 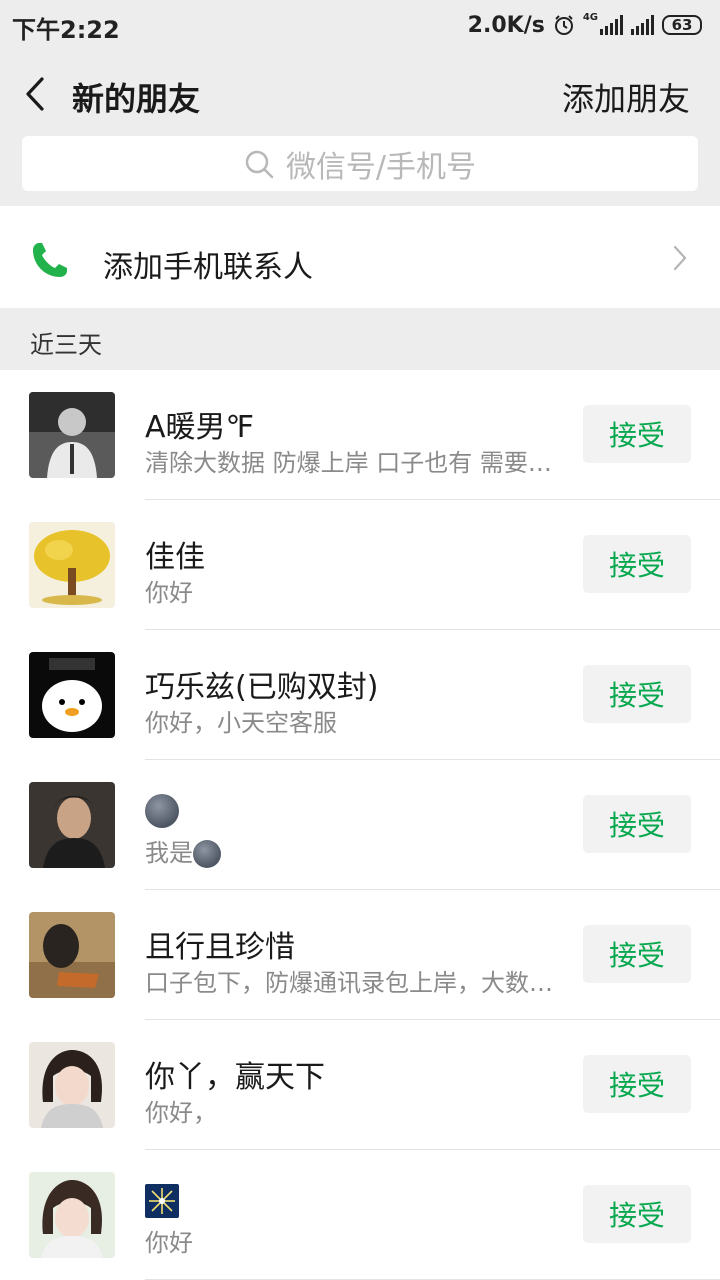 I want to click on alarm-icon, so click(x=563, y=25).